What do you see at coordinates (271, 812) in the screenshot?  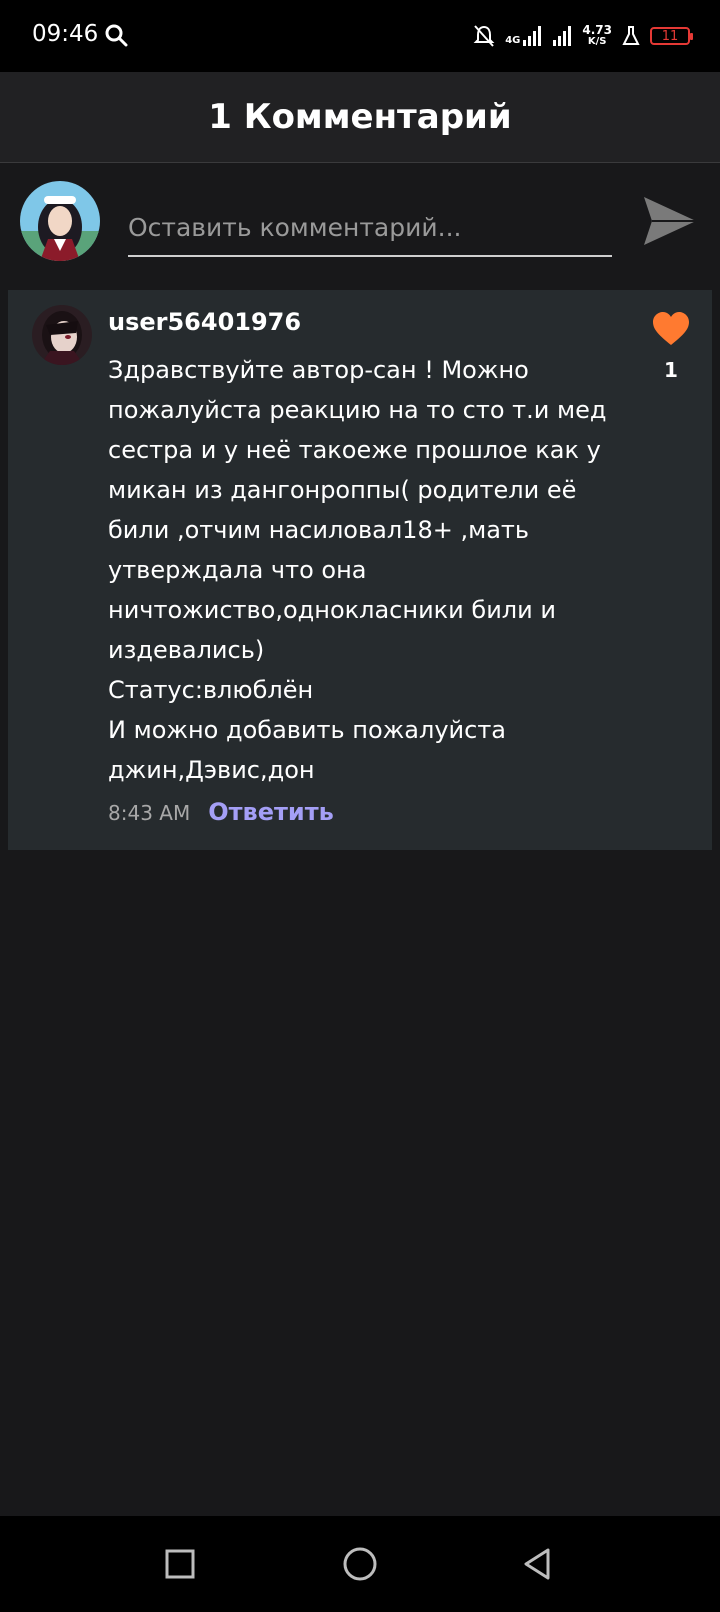 I see `reply-button: Ответить` at bounding box center [271, 812].